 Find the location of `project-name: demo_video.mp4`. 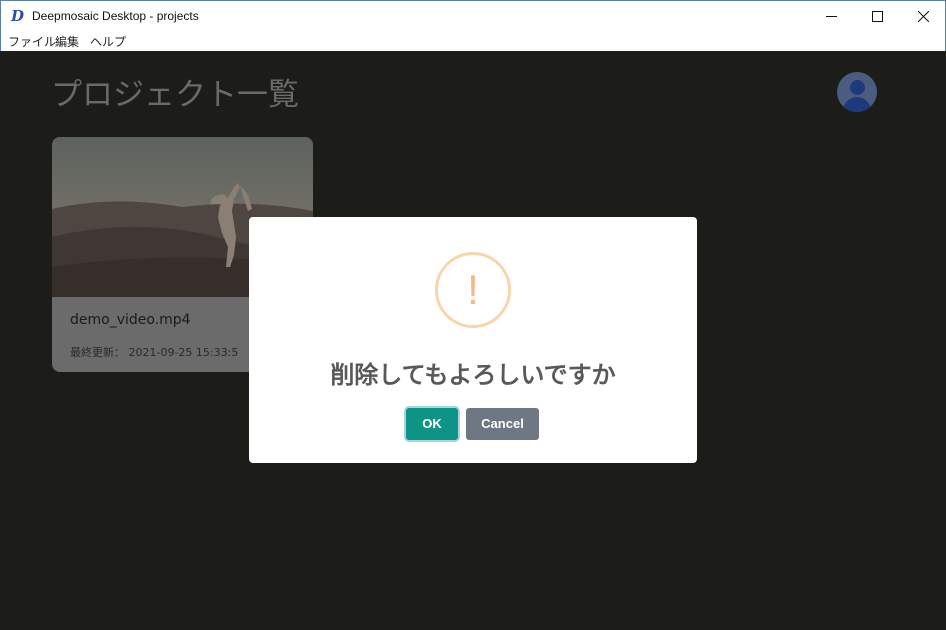

project-name: demo_video.mp4 is located at coordinates (130, 320).